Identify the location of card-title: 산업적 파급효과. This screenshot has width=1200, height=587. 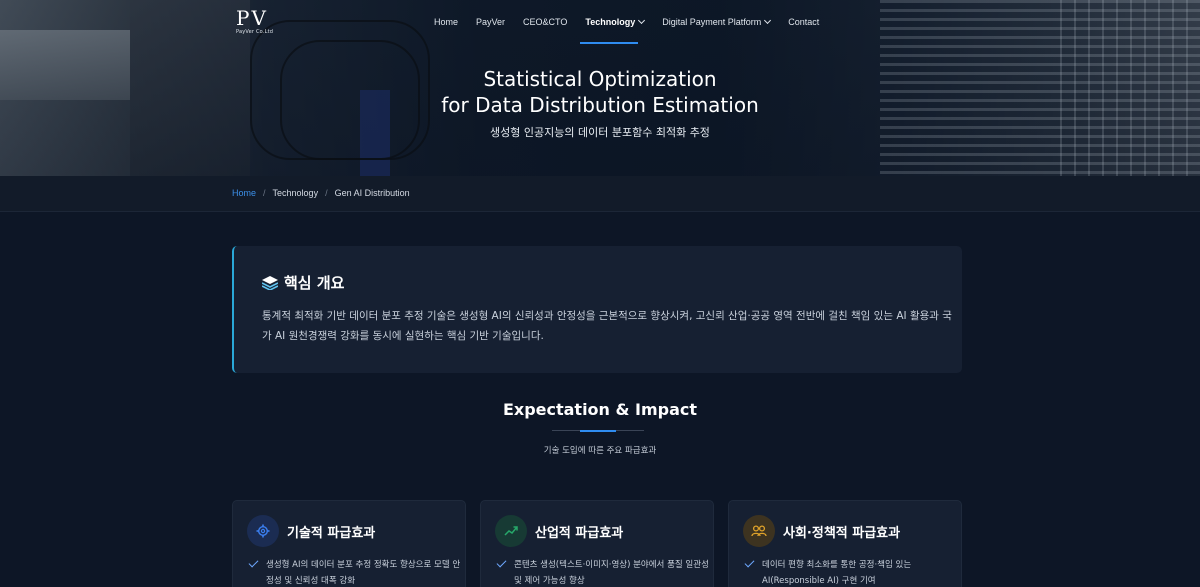
(579, 533).